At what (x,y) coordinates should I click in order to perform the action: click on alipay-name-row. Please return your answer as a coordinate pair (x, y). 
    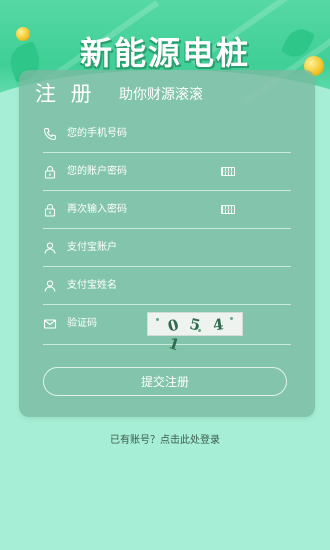
    Looking at the image, I should click on (167, 286).